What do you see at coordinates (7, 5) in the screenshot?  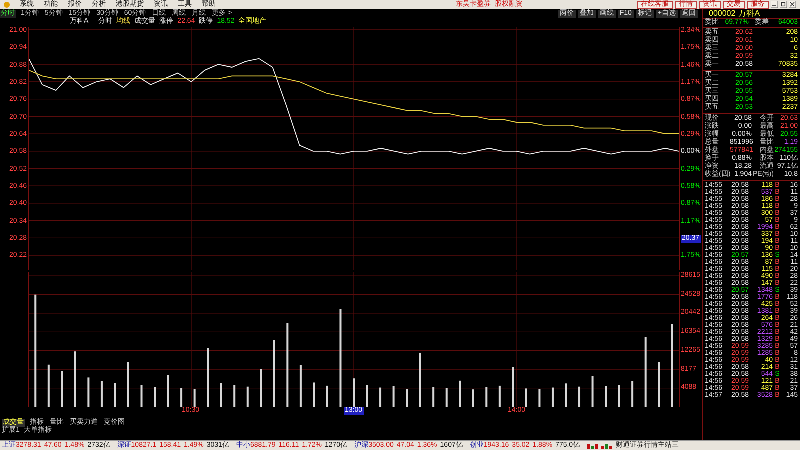 I see `app-logo-icon` at bounding box center [7, 5].